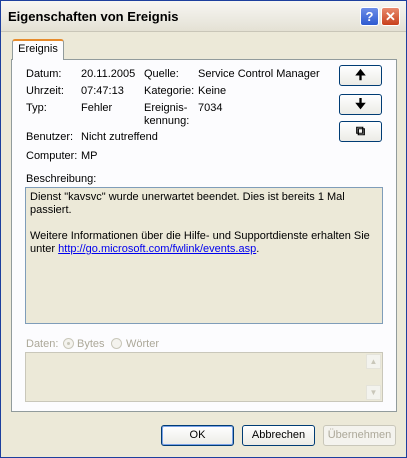 The height and width of the screenshot is (458, 407). What do you see at coordinates (390, 16) in the screenshot?
I see `close-button: ✕` at bounding box center [390, 16].